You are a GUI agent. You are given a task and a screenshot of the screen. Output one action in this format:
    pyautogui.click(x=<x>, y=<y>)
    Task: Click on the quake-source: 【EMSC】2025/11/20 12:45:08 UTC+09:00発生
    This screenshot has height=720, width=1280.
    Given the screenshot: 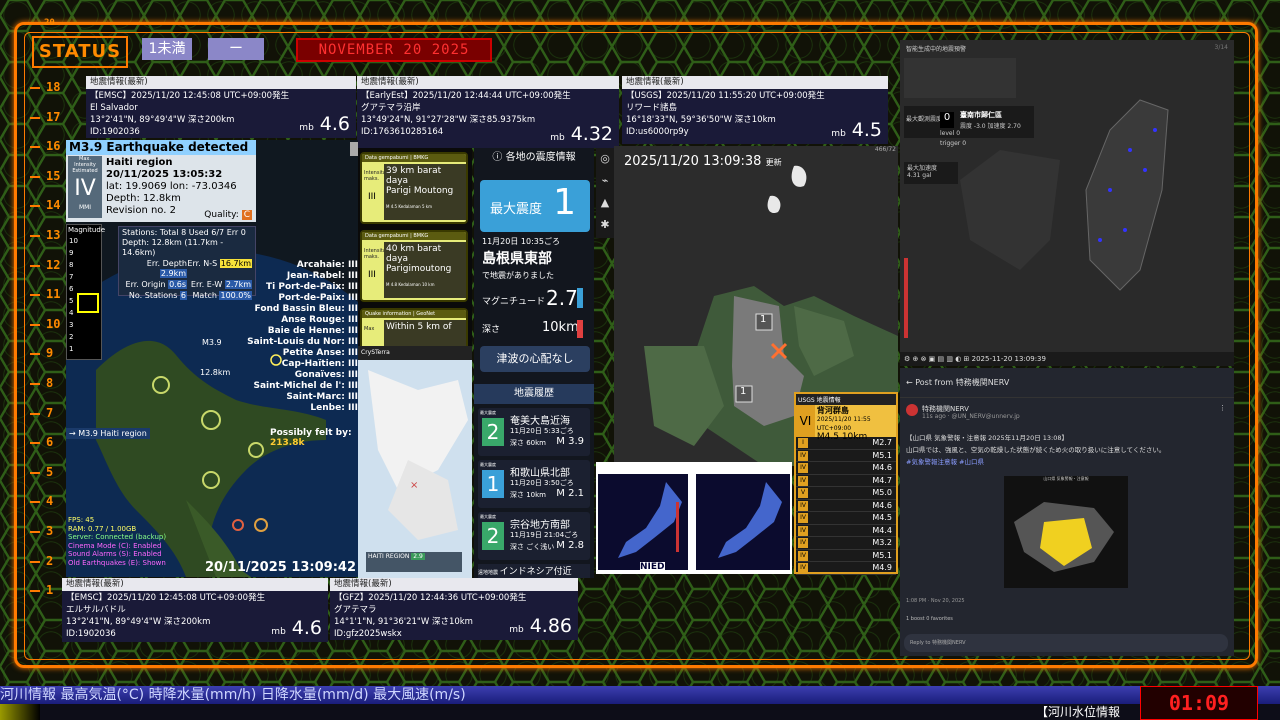 What is the action you would take?
    pyautogui.click(x=166, y=598)
    